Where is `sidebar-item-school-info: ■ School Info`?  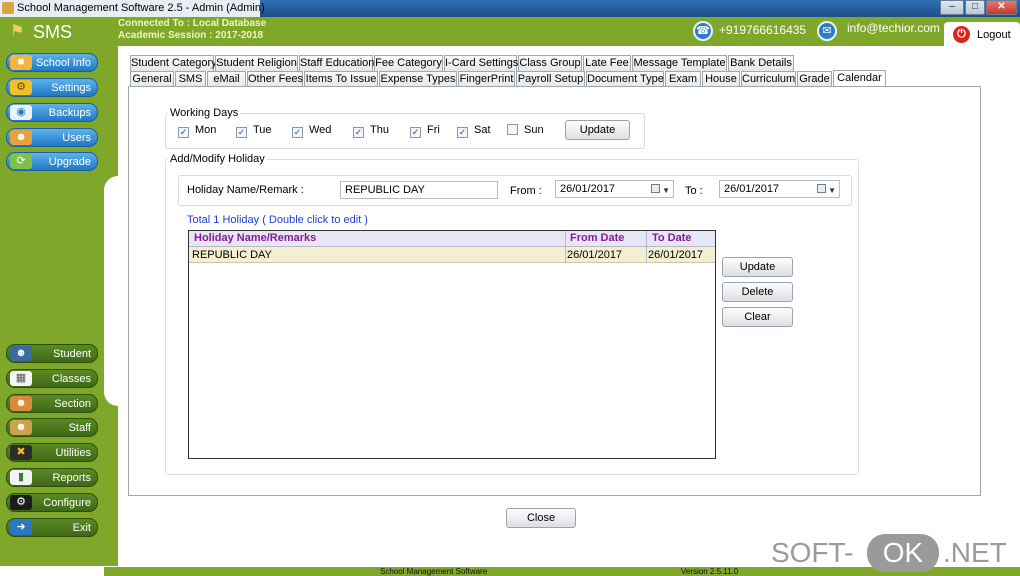 sidebar-item-school-info: ■ School Info is located at coordinates (52, 62).